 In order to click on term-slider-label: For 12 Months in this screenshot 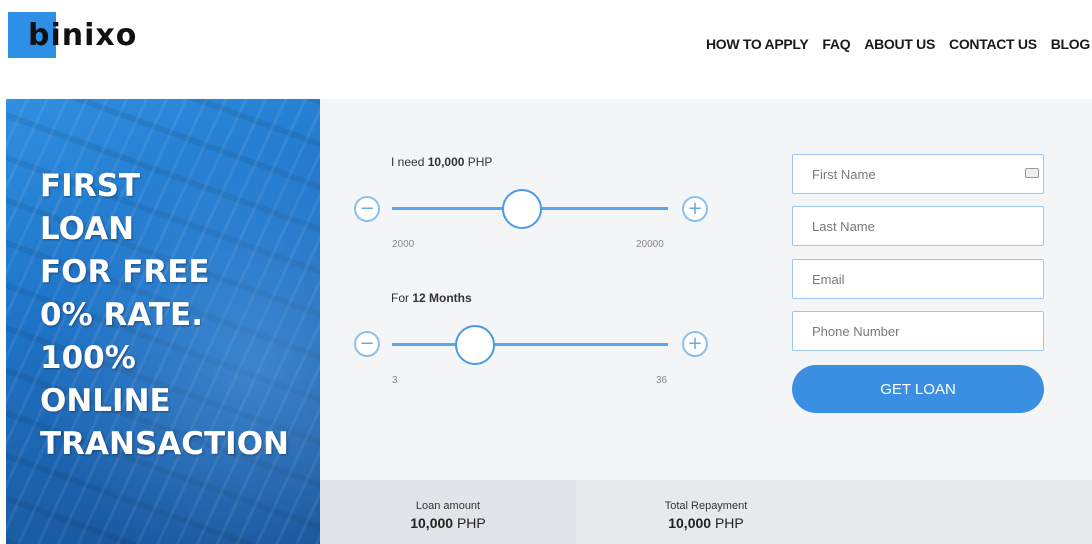, I will do `click(431, 298)`.